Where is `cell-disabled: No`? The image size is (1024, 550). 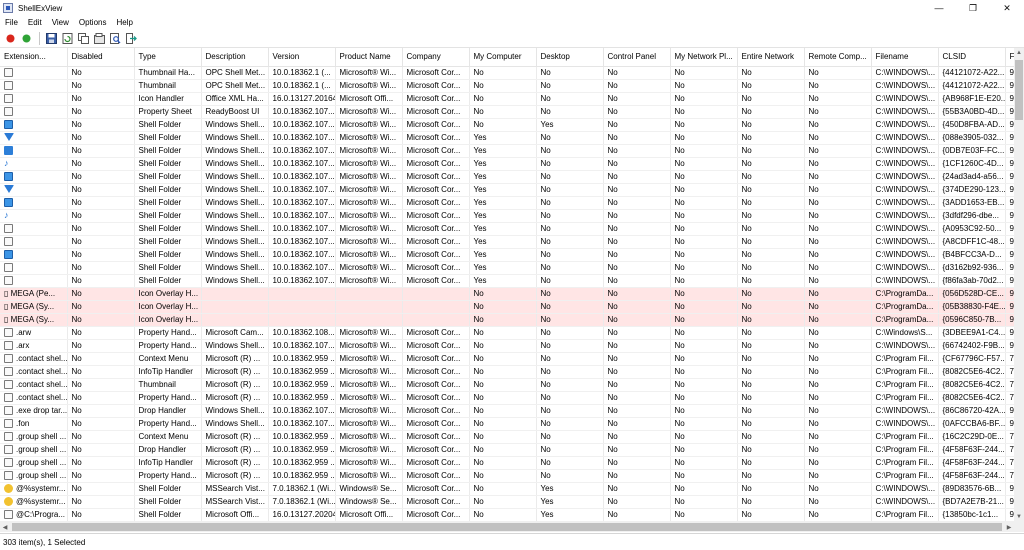
cell-disabled: No is located at coordinates (101, 424).